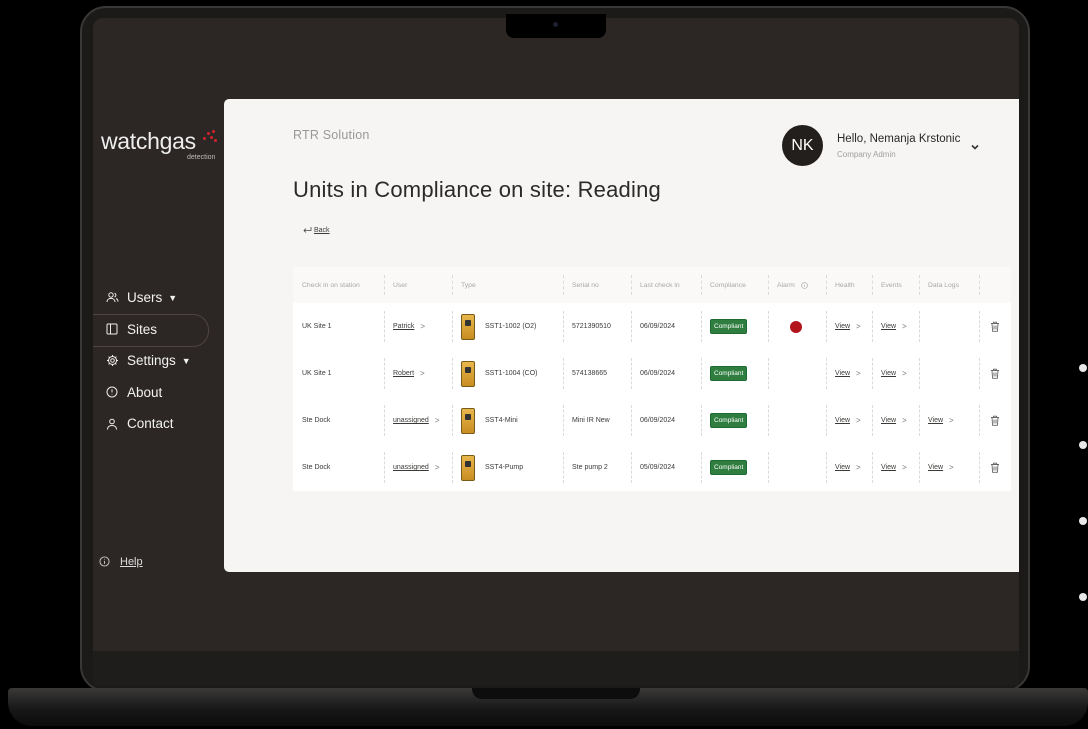 The image size is (1088, 729). What do you see at coordinates (112, 361) in the screenshot?
I see `gear-icon` at bounding box center [112, 361].